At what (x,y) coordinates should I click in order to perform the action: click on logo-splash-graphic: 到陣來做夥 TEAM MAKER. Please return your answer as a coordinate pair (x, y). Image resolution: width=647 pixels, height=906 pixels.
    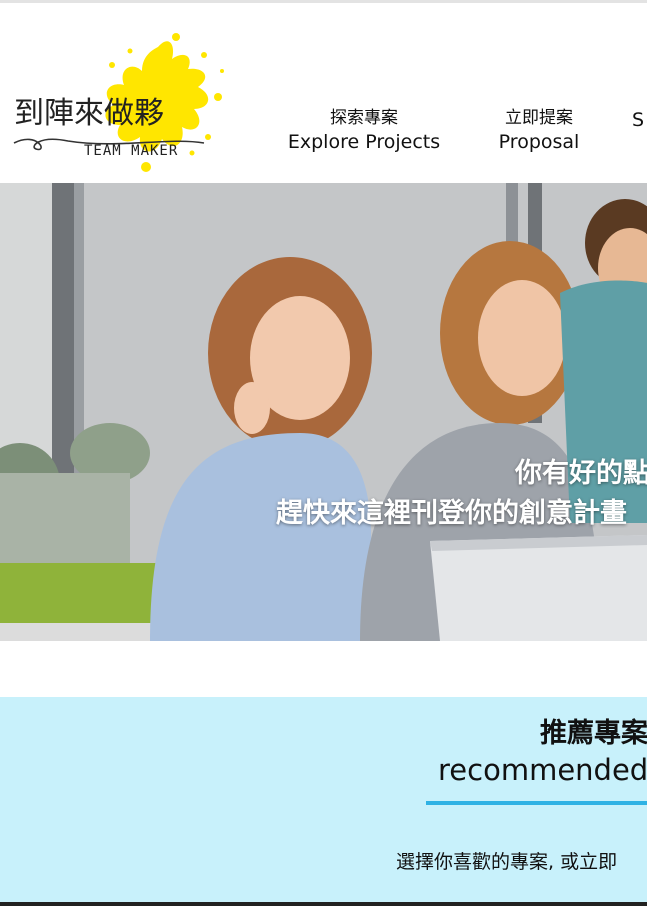
    Looking at the image, I should click on (118, 102).